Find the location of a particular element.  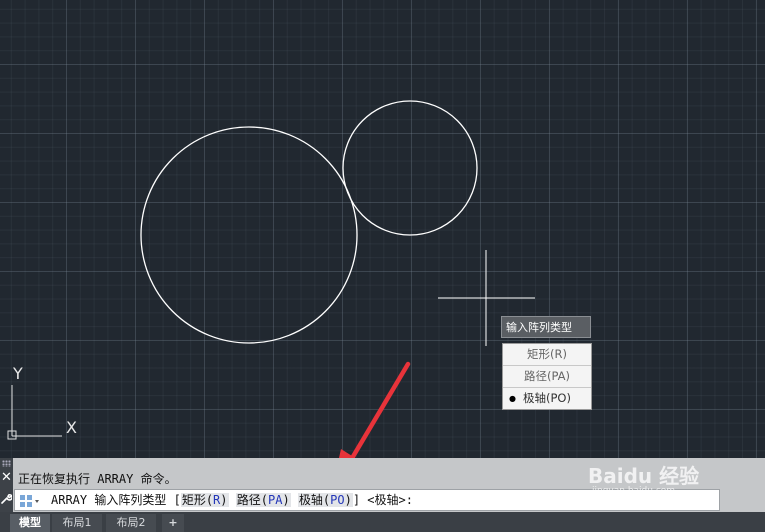

prompt-prefix: ARRAY 输入阵列类型 [ is located at coordinates (116, 500).